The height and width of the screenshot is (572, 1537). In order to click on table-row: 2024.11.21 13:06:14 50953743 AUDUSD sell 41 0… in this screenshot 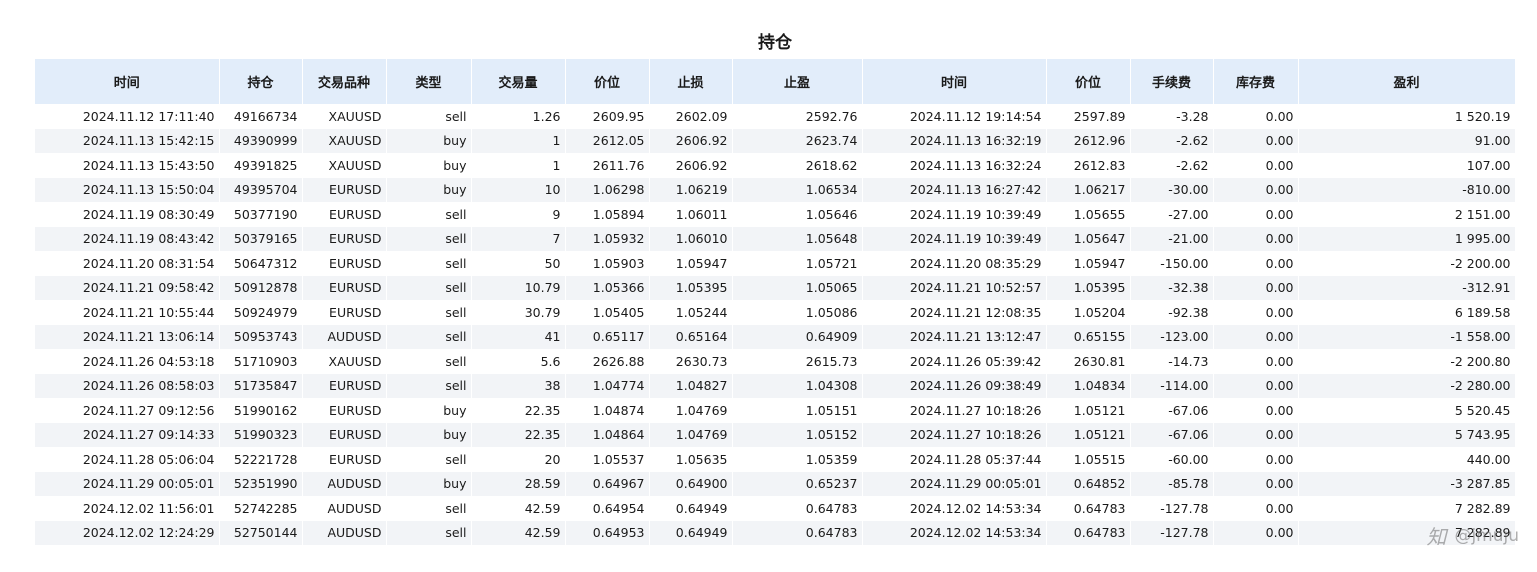, I will do `click(775, 336)`.